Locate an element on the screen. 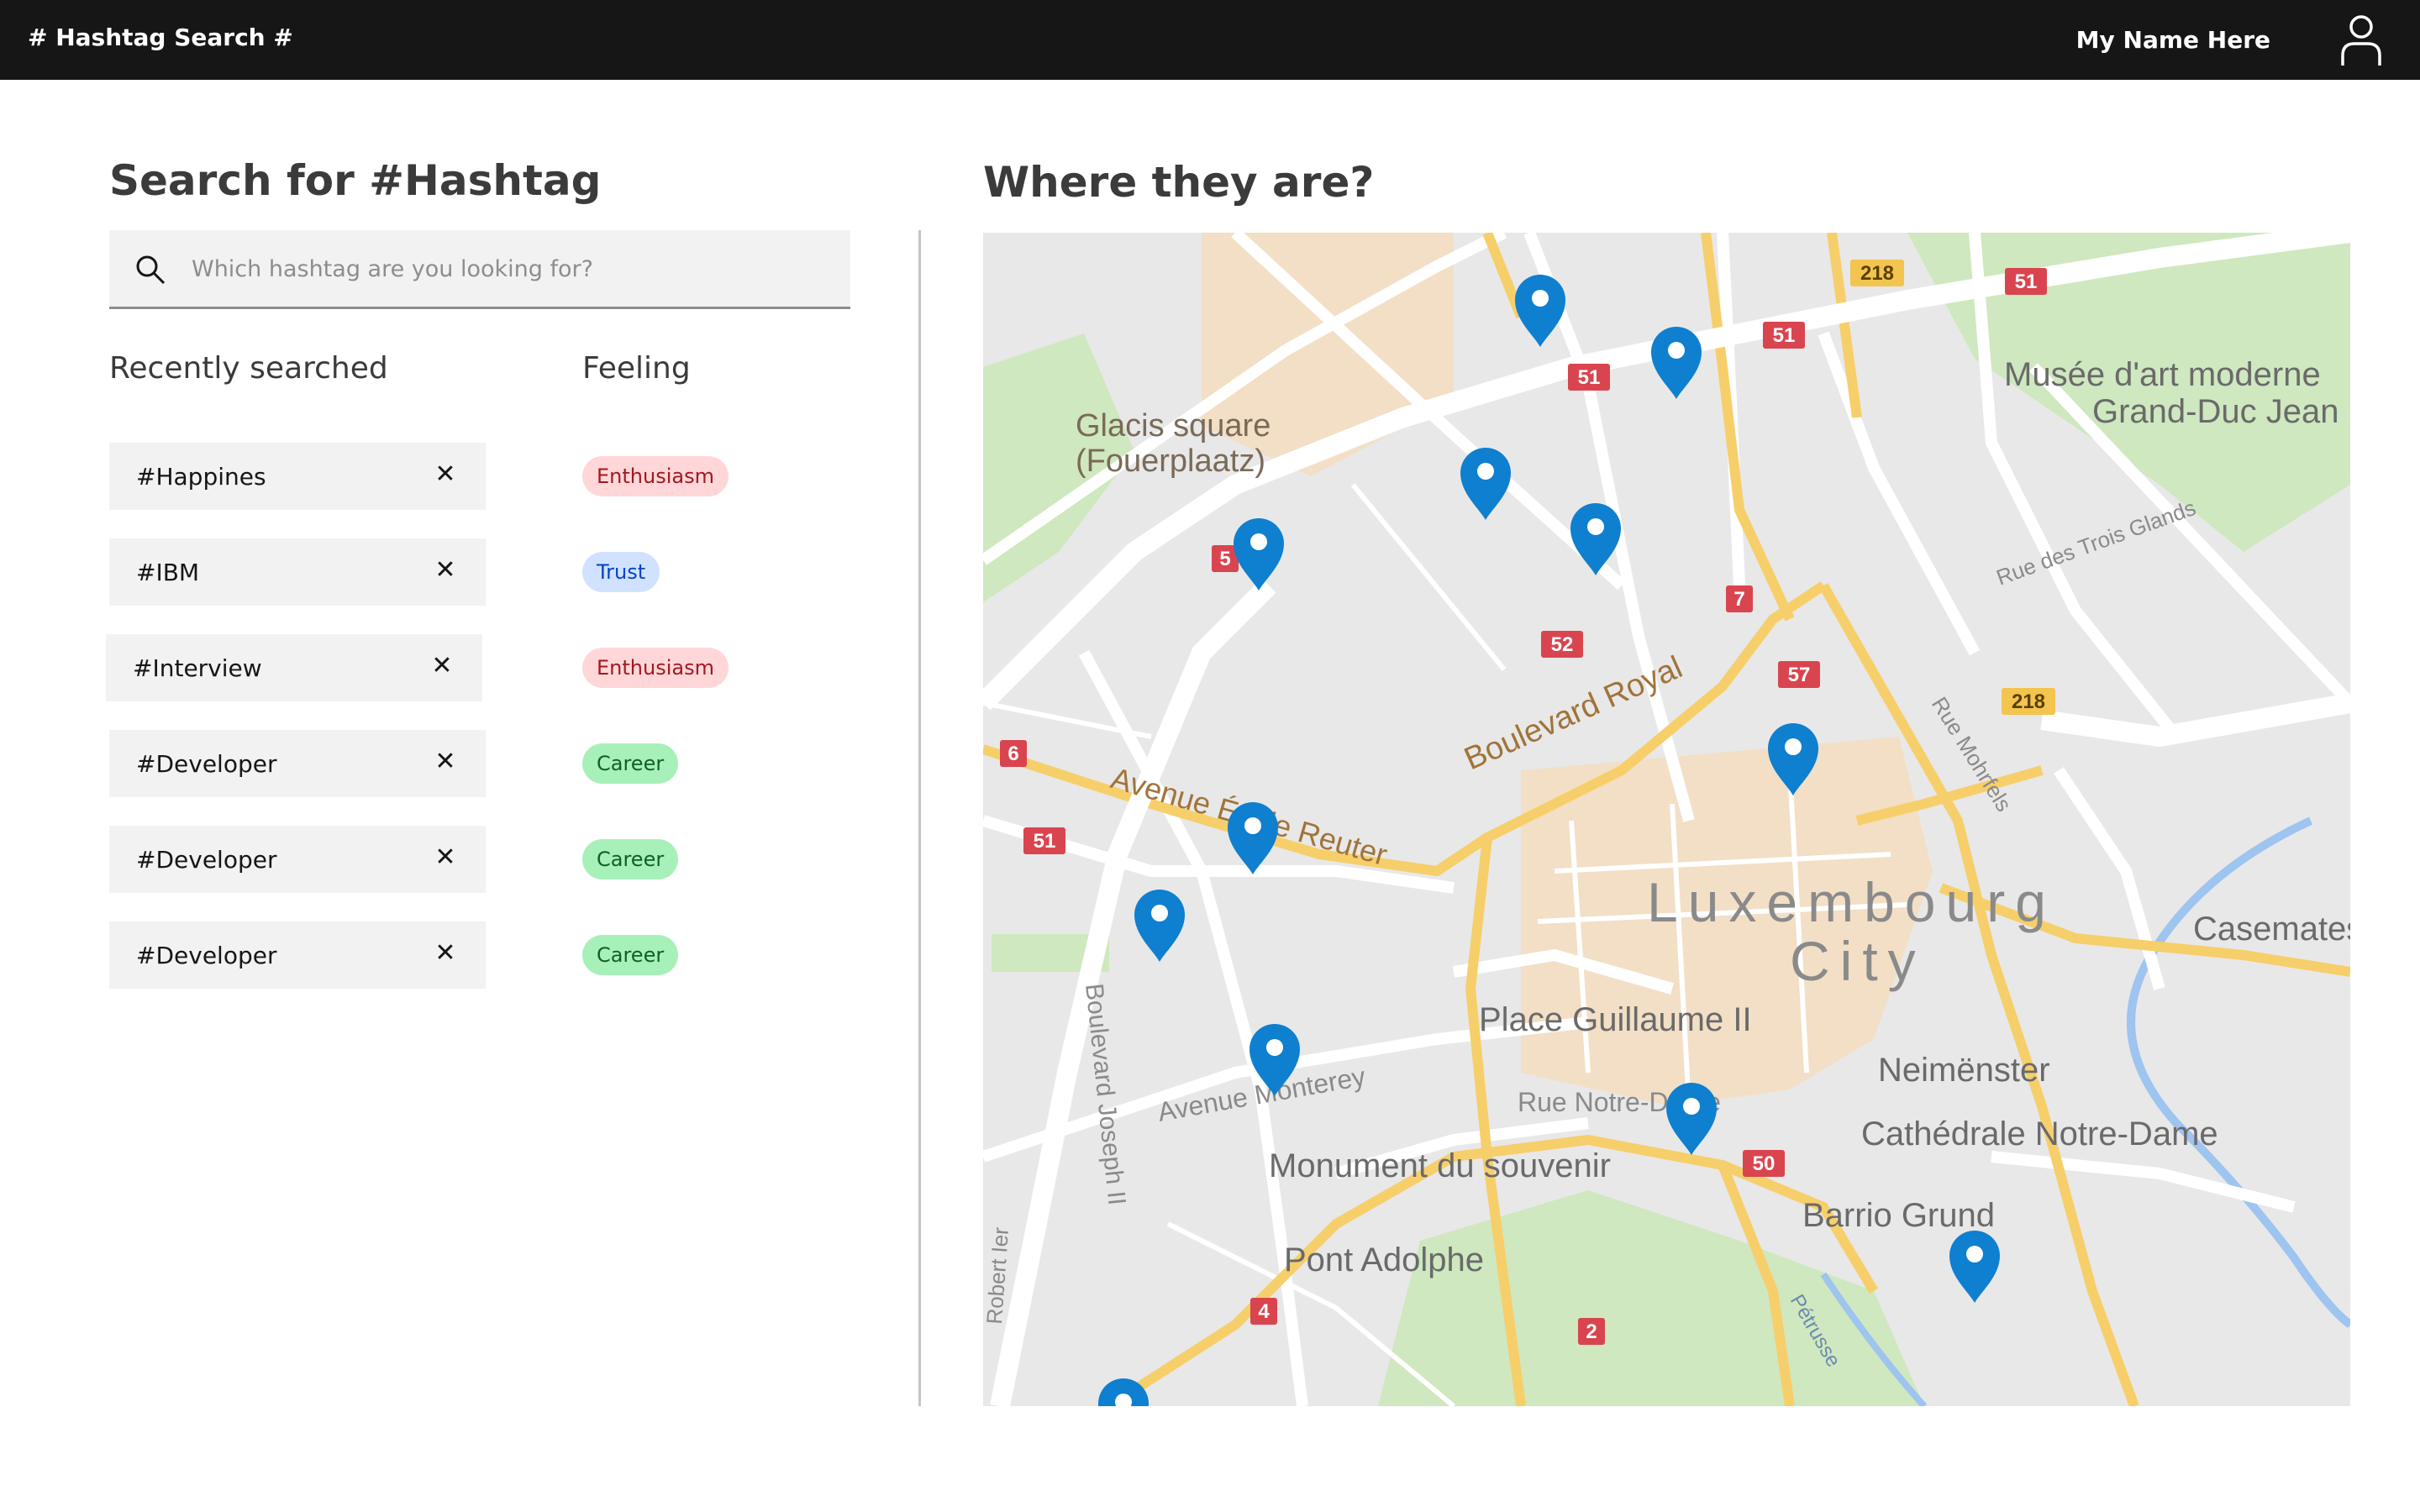 This screenshot has height=1512, width=2420. svg-text: 4 is located at coordinates (1264, 1311).